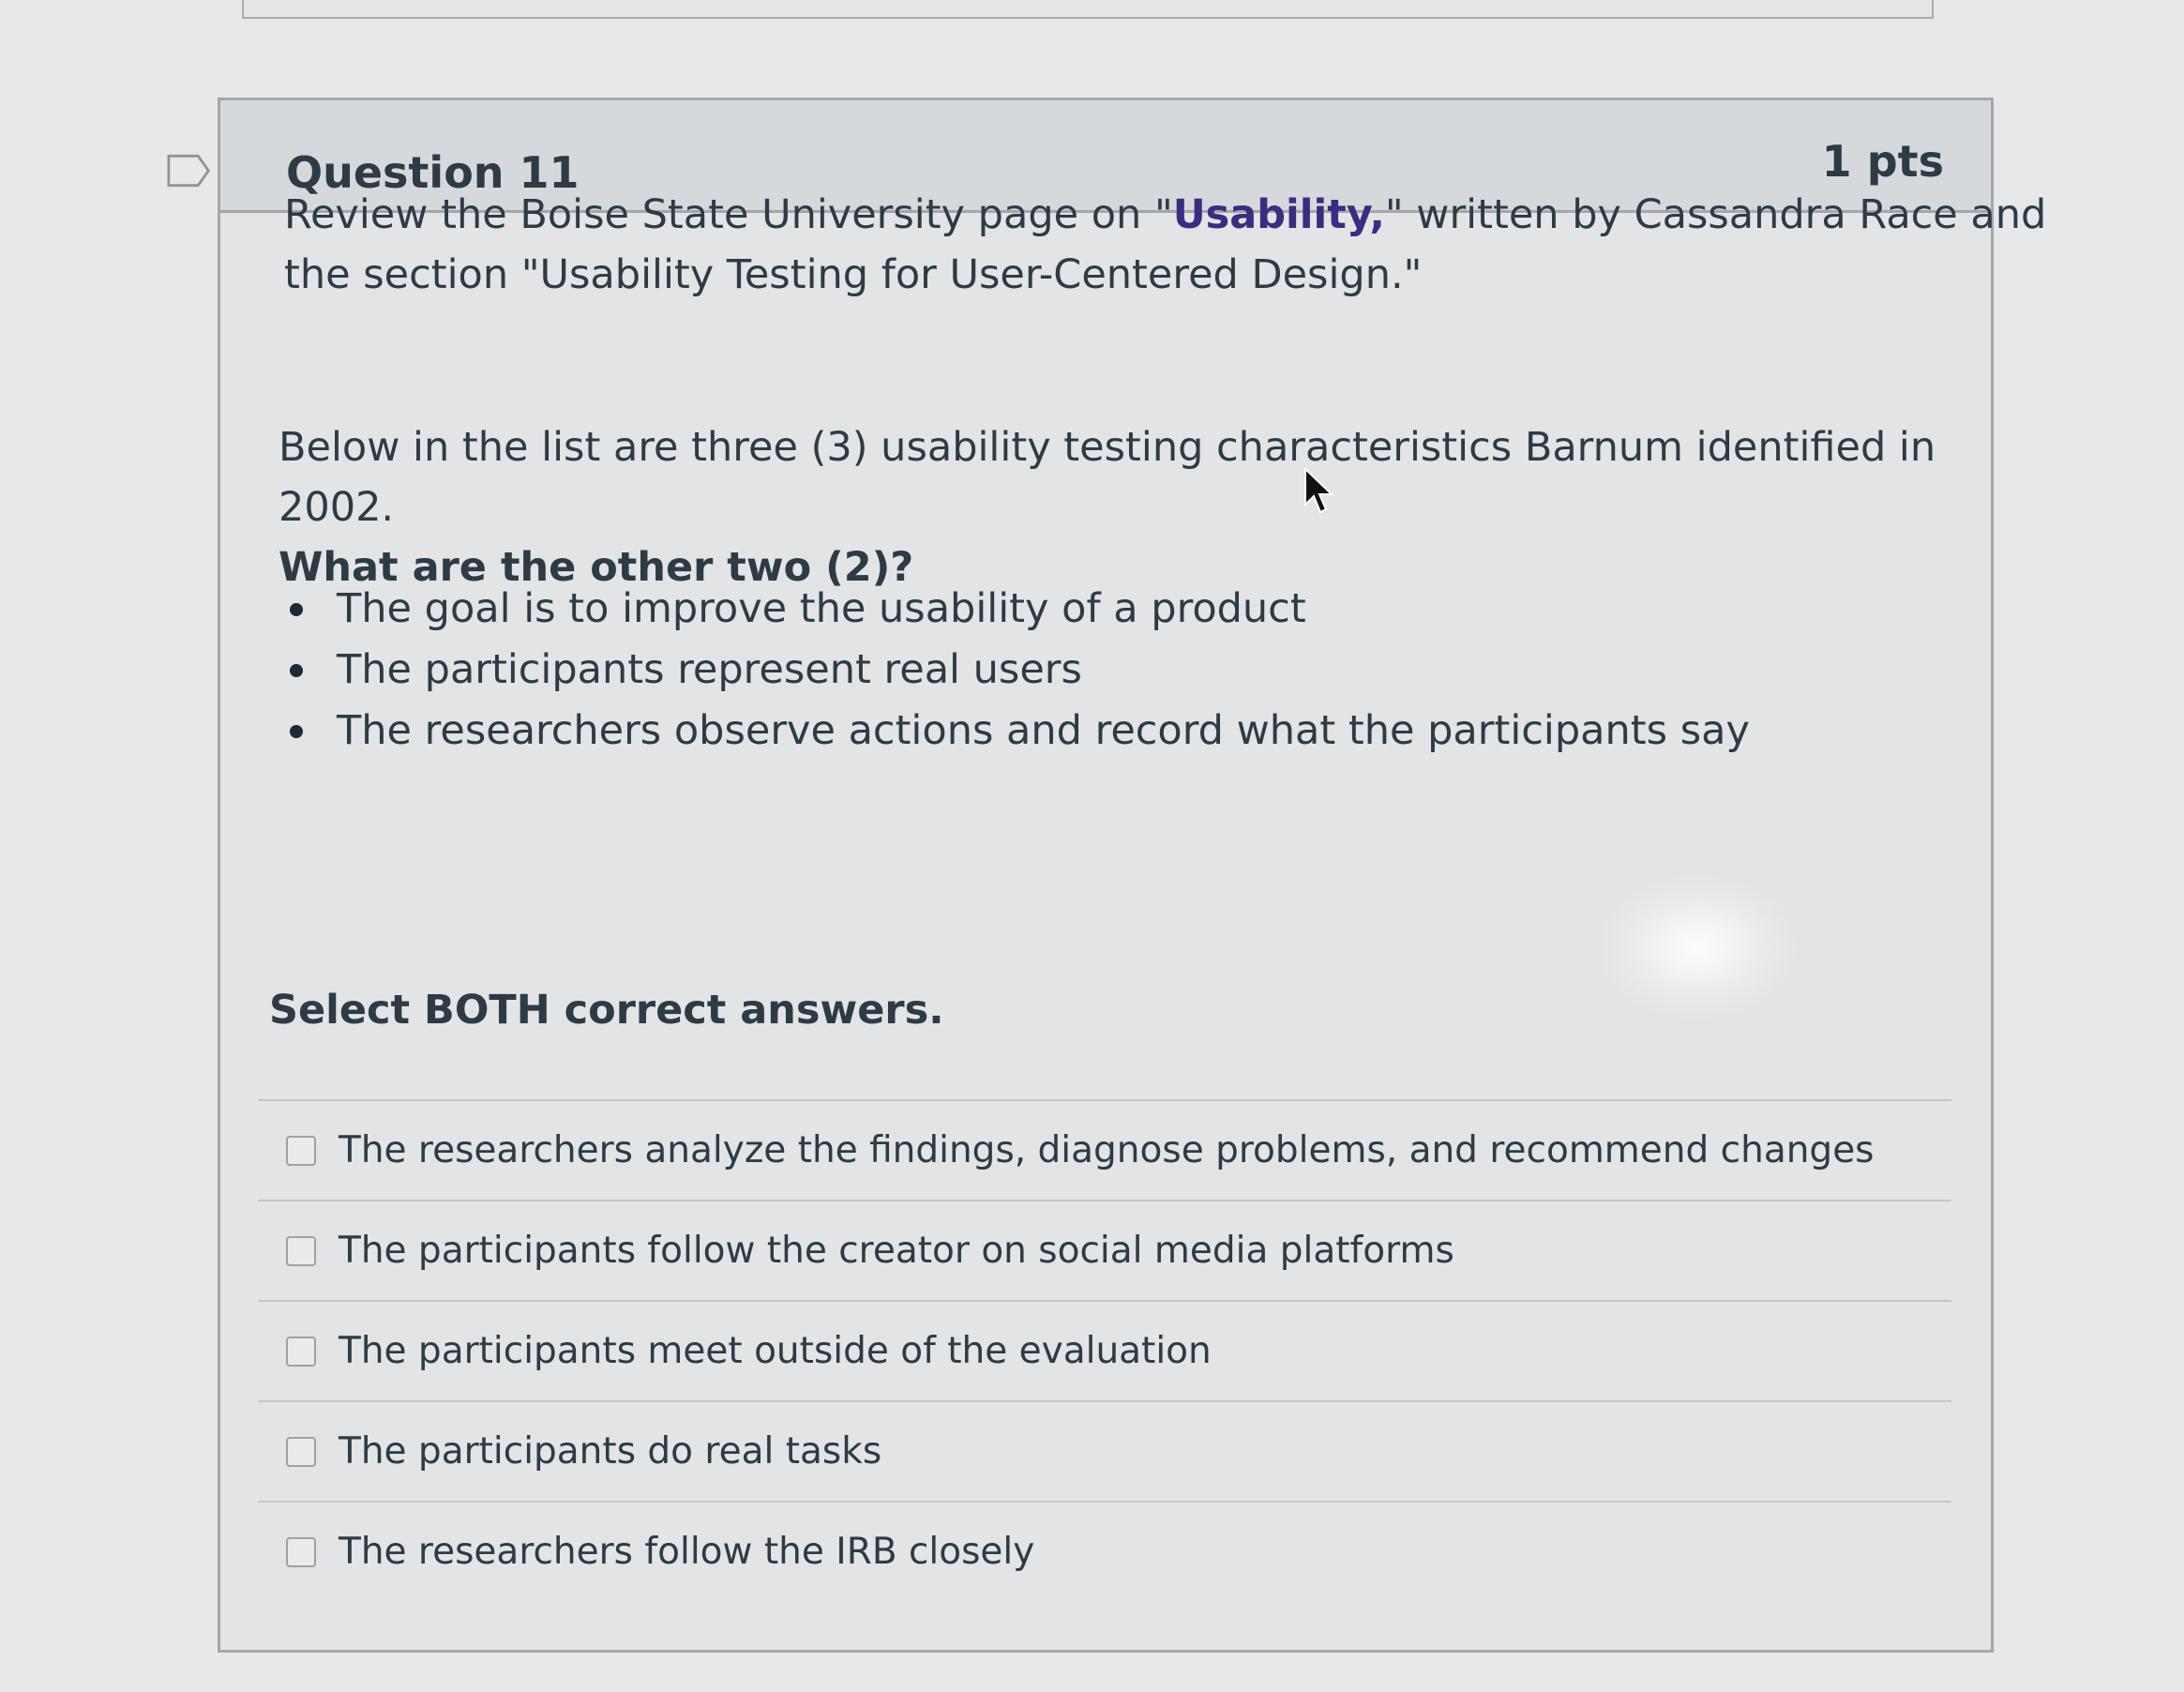  I want to click on usability-link: Usability,, so click(1279, 214).